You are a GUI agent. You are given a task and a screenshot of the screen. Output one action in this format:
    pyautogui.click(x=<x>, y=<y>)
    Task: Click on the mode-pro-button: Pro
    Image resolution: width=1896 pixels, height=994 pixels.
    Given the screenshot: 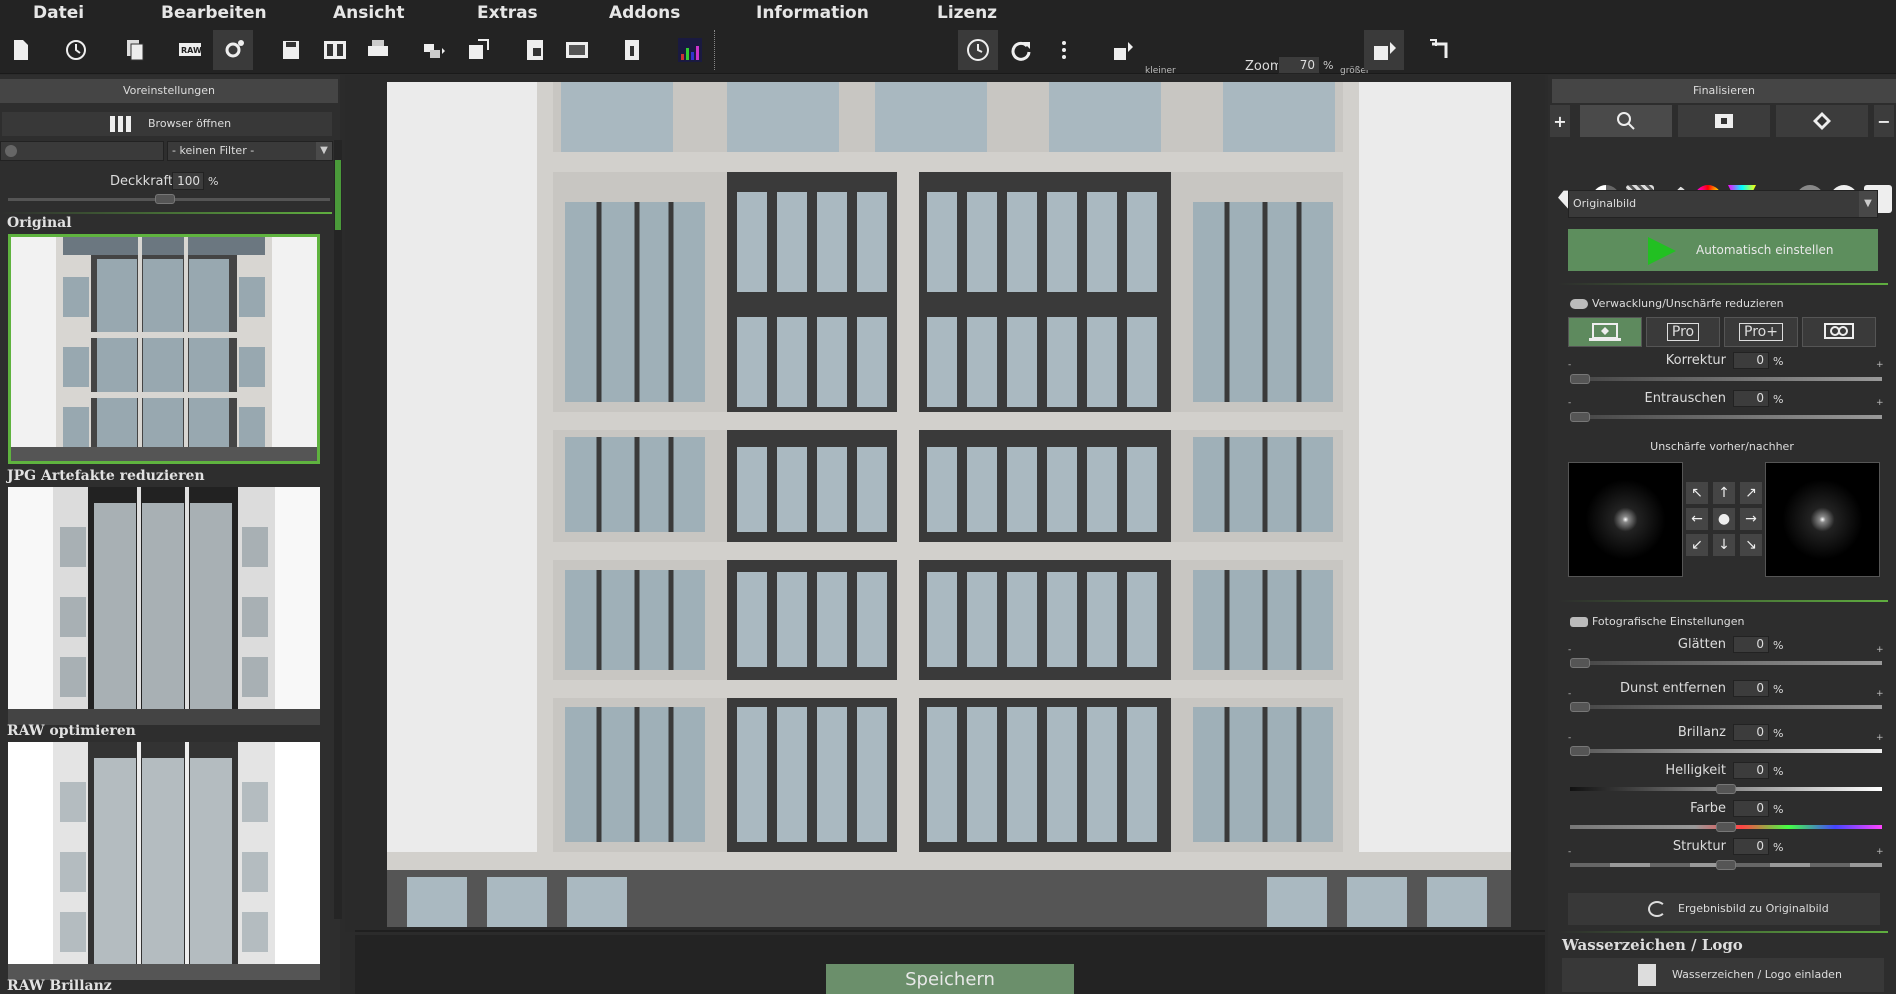 What is the action you would take?
    pyautogui.click(x=1683, y=332)
    